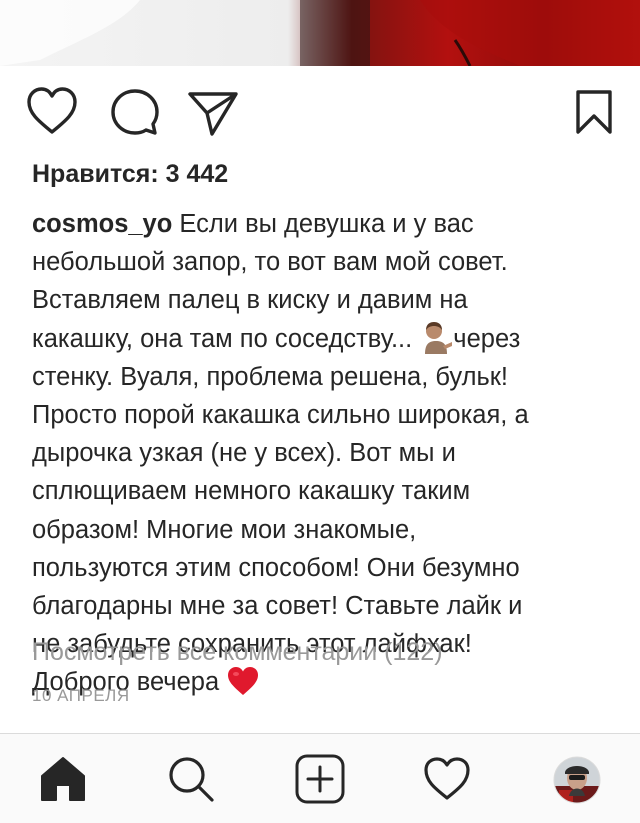  I want to click on post-photo, so click(320, 33).